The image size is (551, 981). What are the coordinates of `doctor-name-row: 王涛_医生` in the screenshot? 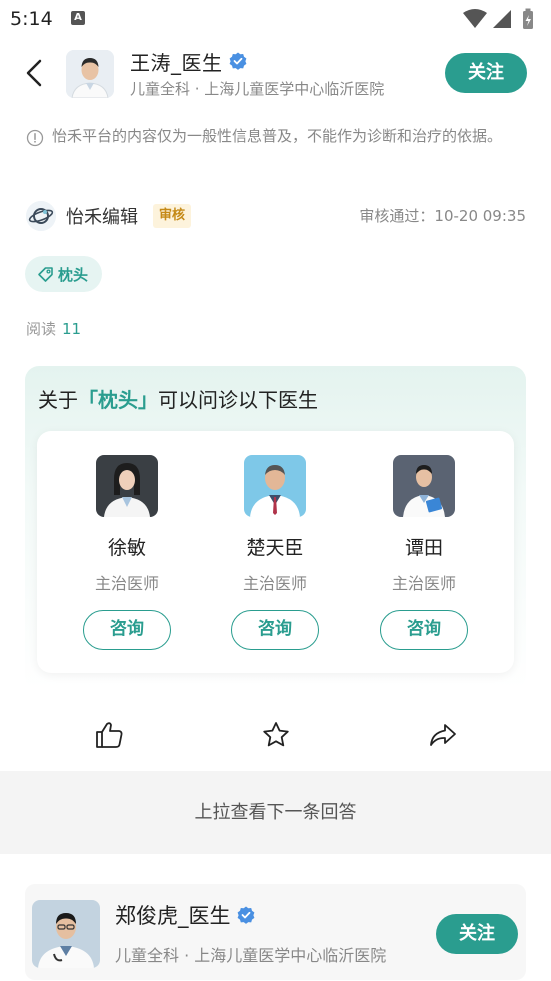 It's located at (188, 61).